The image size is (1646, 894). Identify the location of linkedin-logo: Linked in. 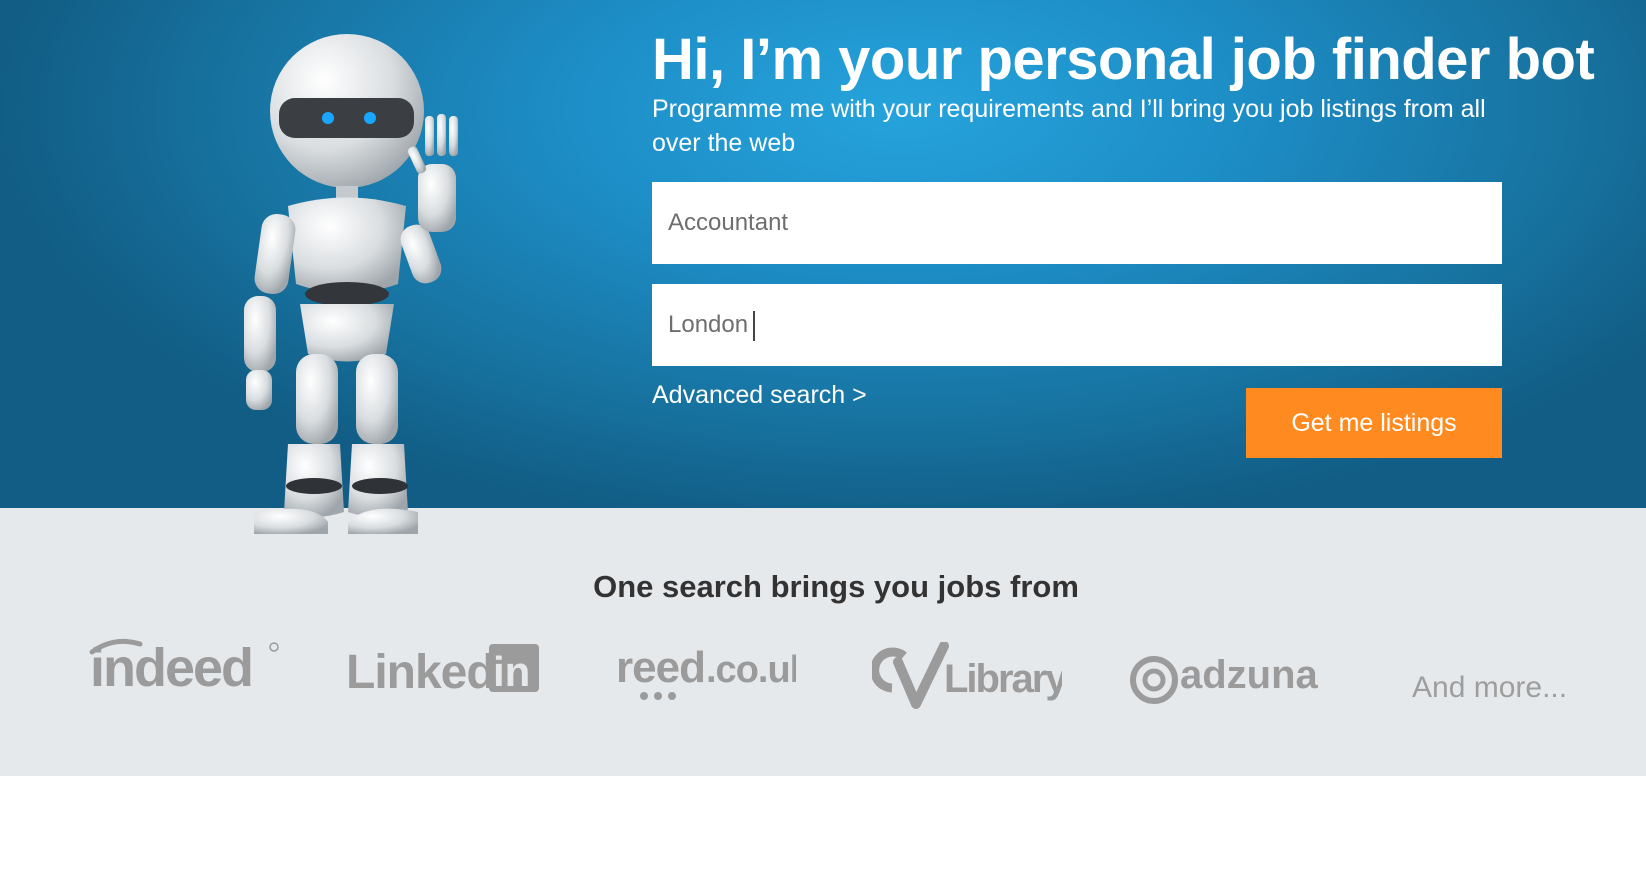
(446, 670).